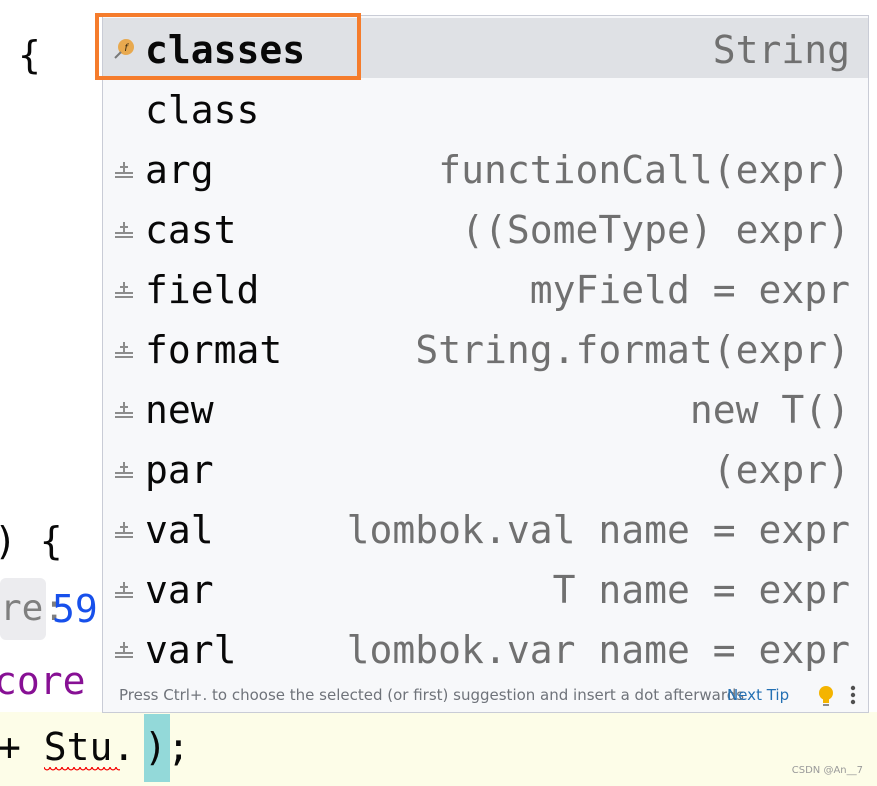 The width and height of the screenshot is (877, 786). Describe the element at coordinates (827, 770) in the screenshot. I see `watermark: CSDN @An__7` at that location.